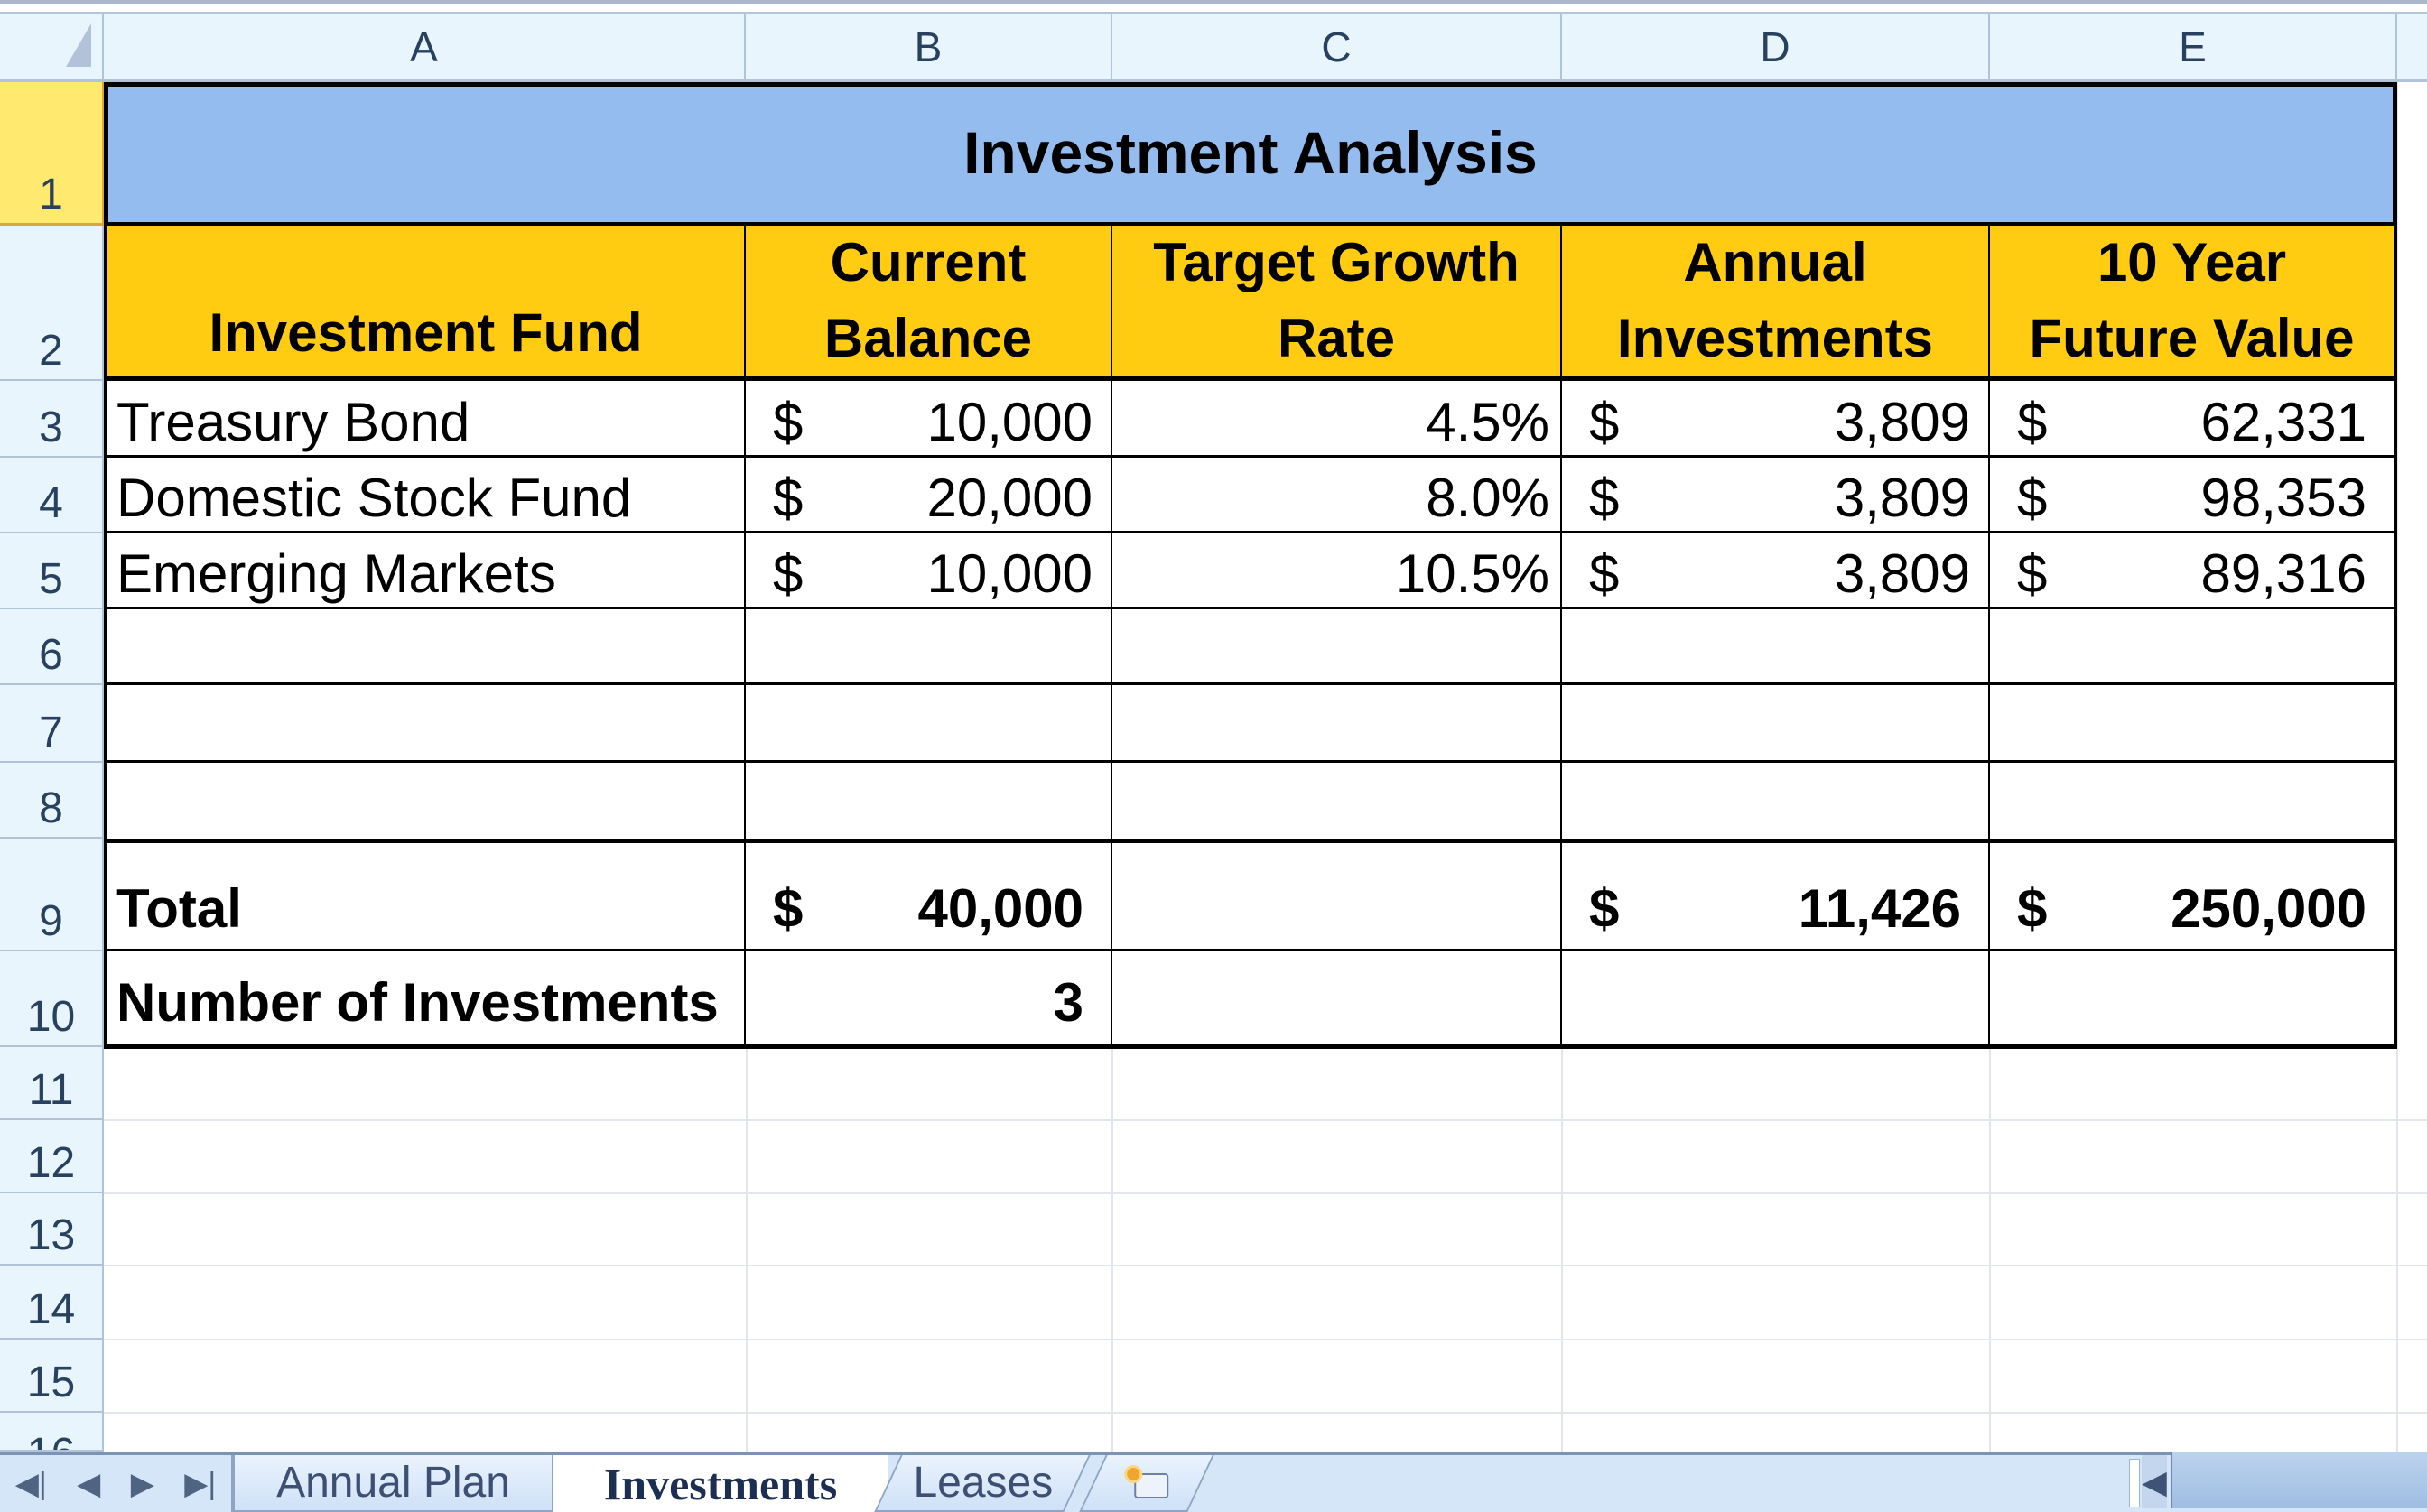  What do you see at coordinates (2193, 571) in the screenshot?
I see `future-value-cell: $89,316` at bounding box center [2193, 571].